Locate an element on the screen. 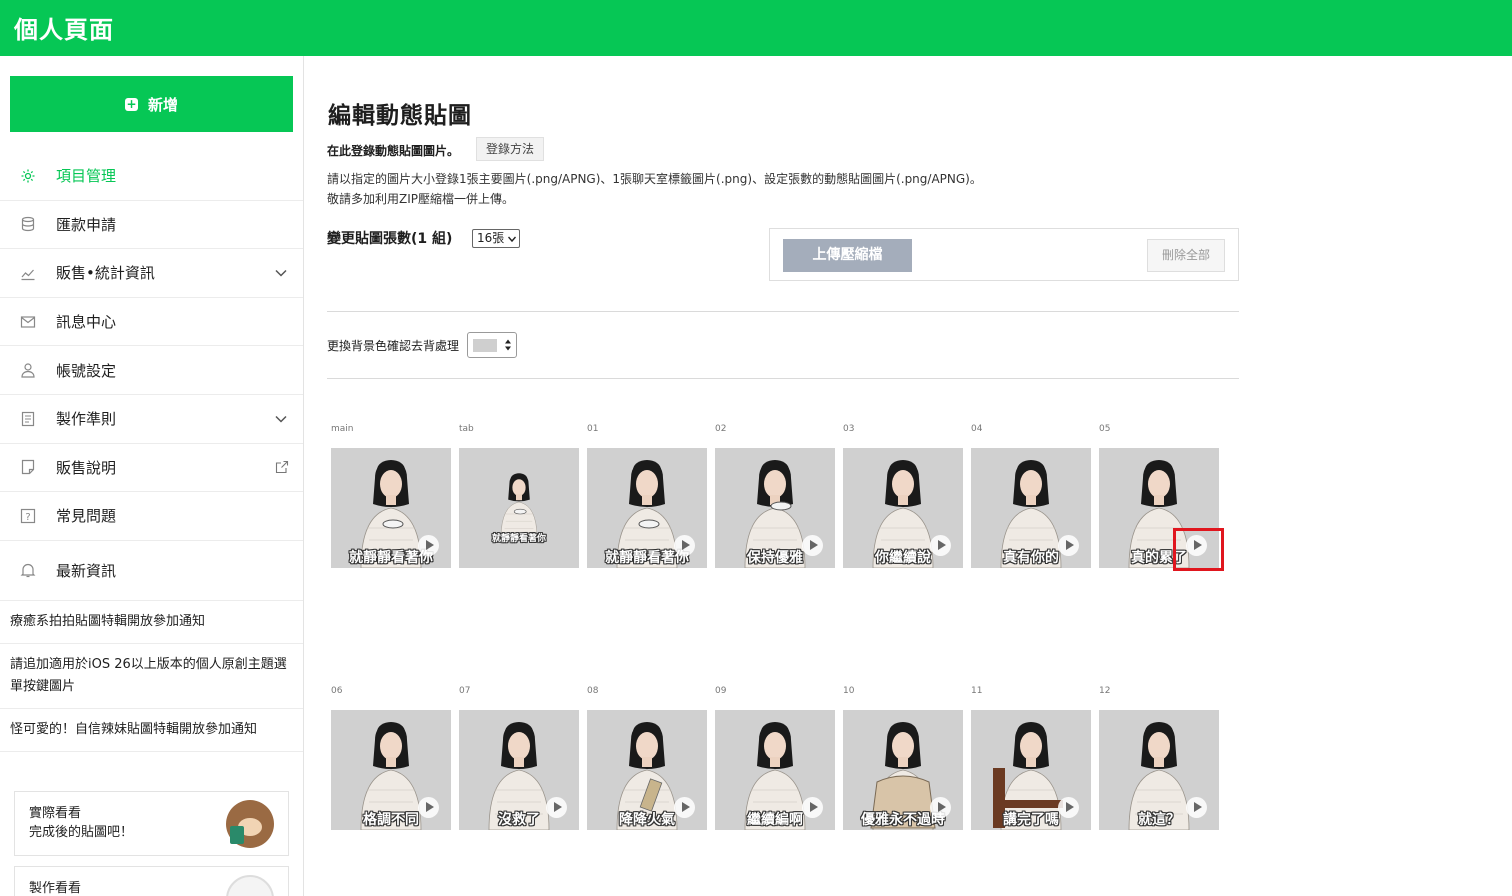 This screenshot has width=1512, height=896. bg-color-select is located at coordinates (492, 345).